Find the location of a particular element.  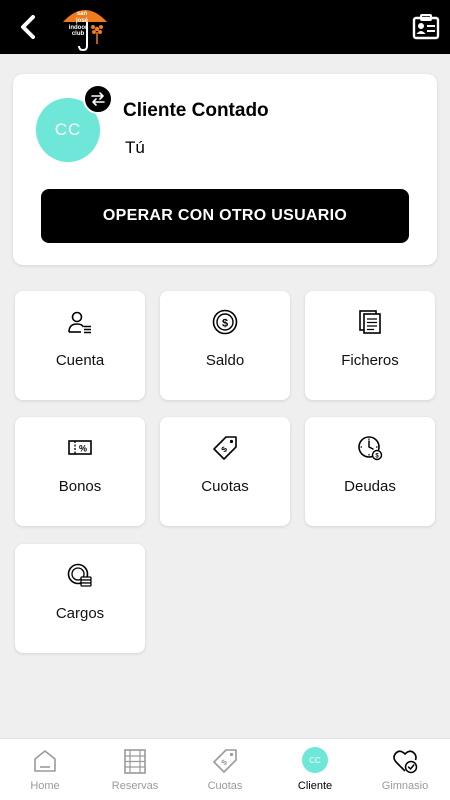

user-list-icon is located at coordinates (79, 322).